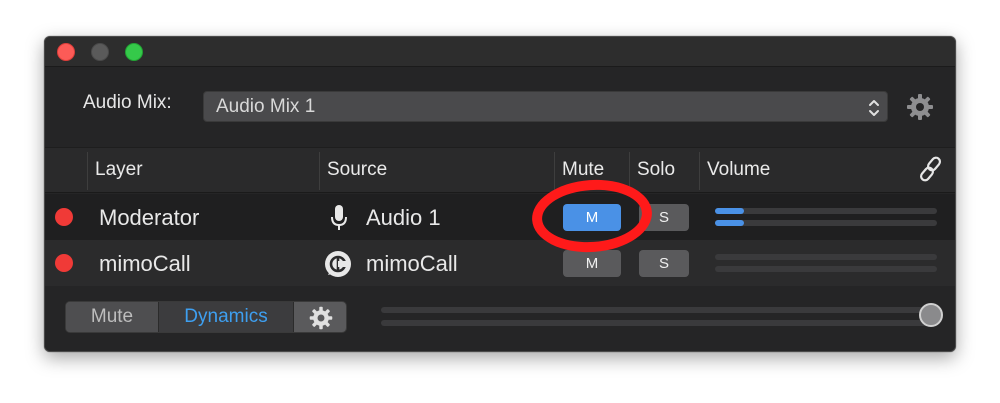  I want to click on column-header-volume: Volume, so click(734, 171).